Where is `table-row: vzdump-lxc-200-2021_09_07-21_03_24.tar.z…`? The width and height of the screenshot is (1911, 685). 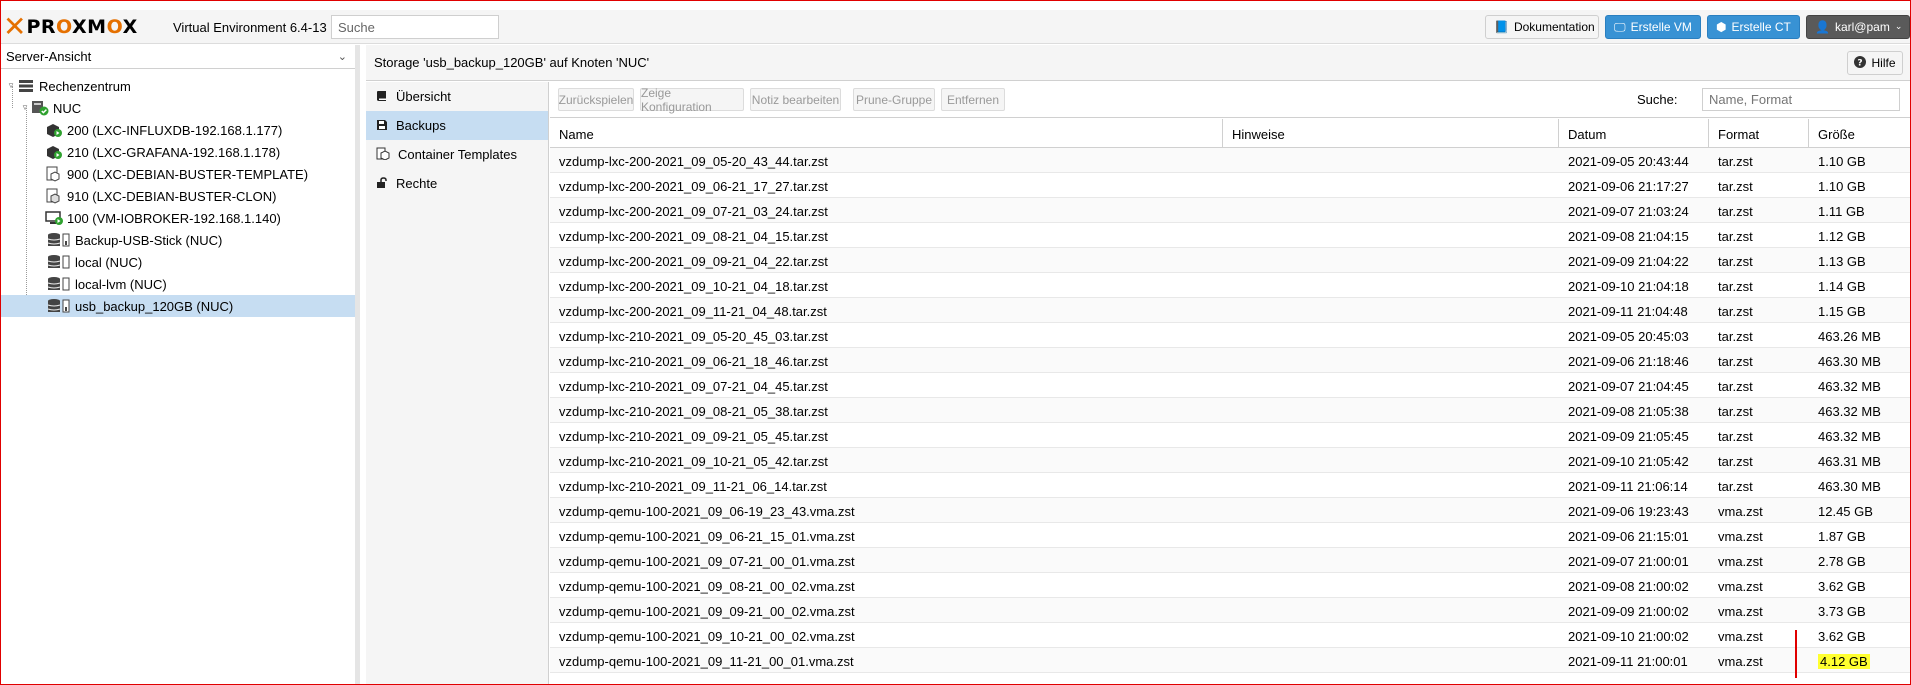
table-row: vzdump-lxc-200-2021_09_07-21_03_24.tar.z… is located at coordinates (1230, 210).